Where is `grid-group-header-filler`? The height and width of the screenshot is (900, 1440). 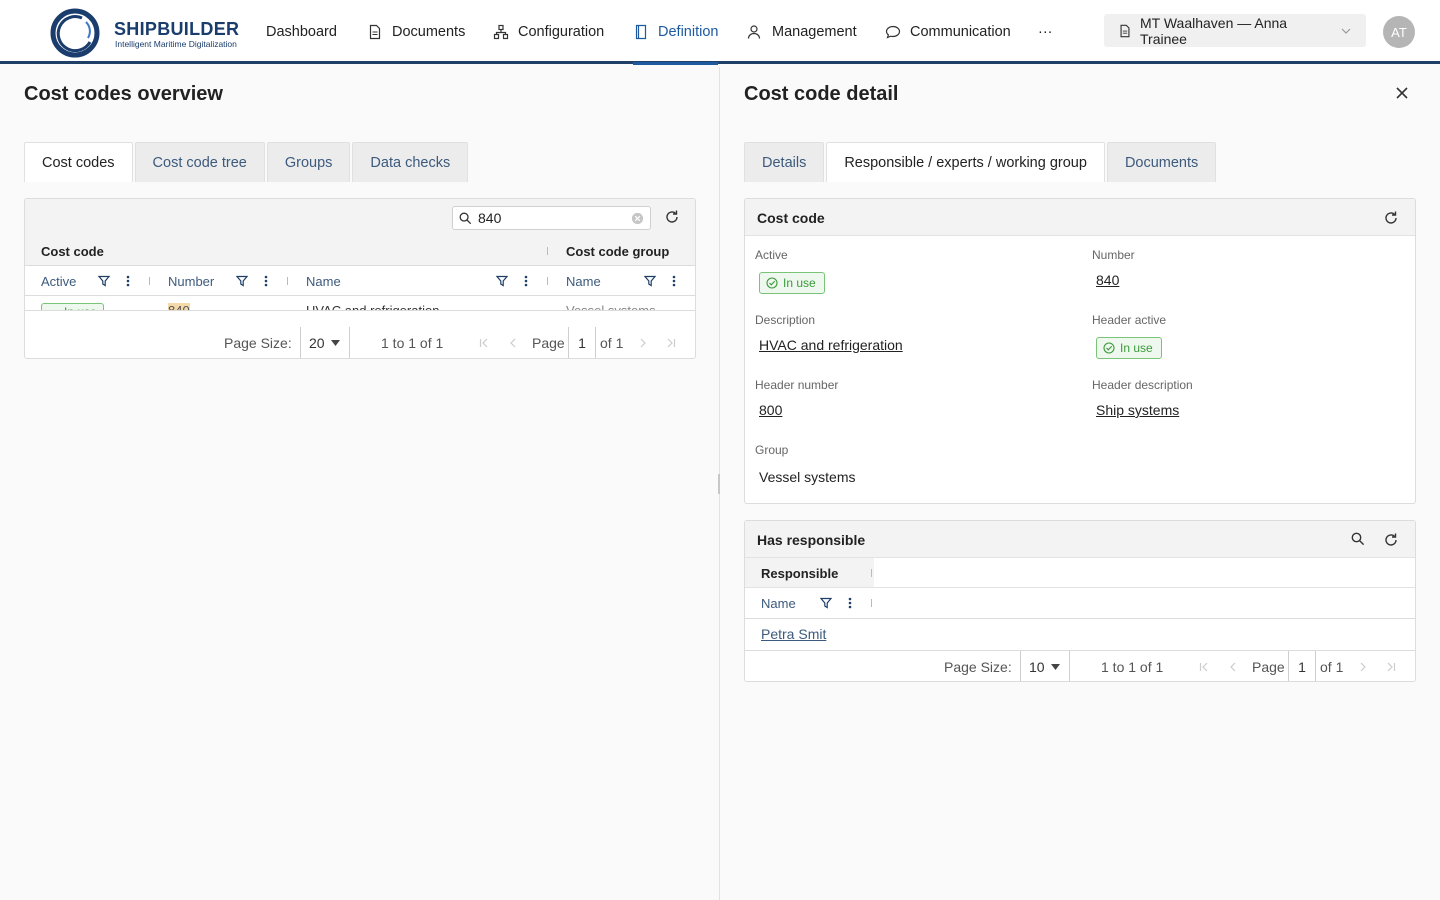 grid-group-header-filler is located at coordinates (1144, 573).